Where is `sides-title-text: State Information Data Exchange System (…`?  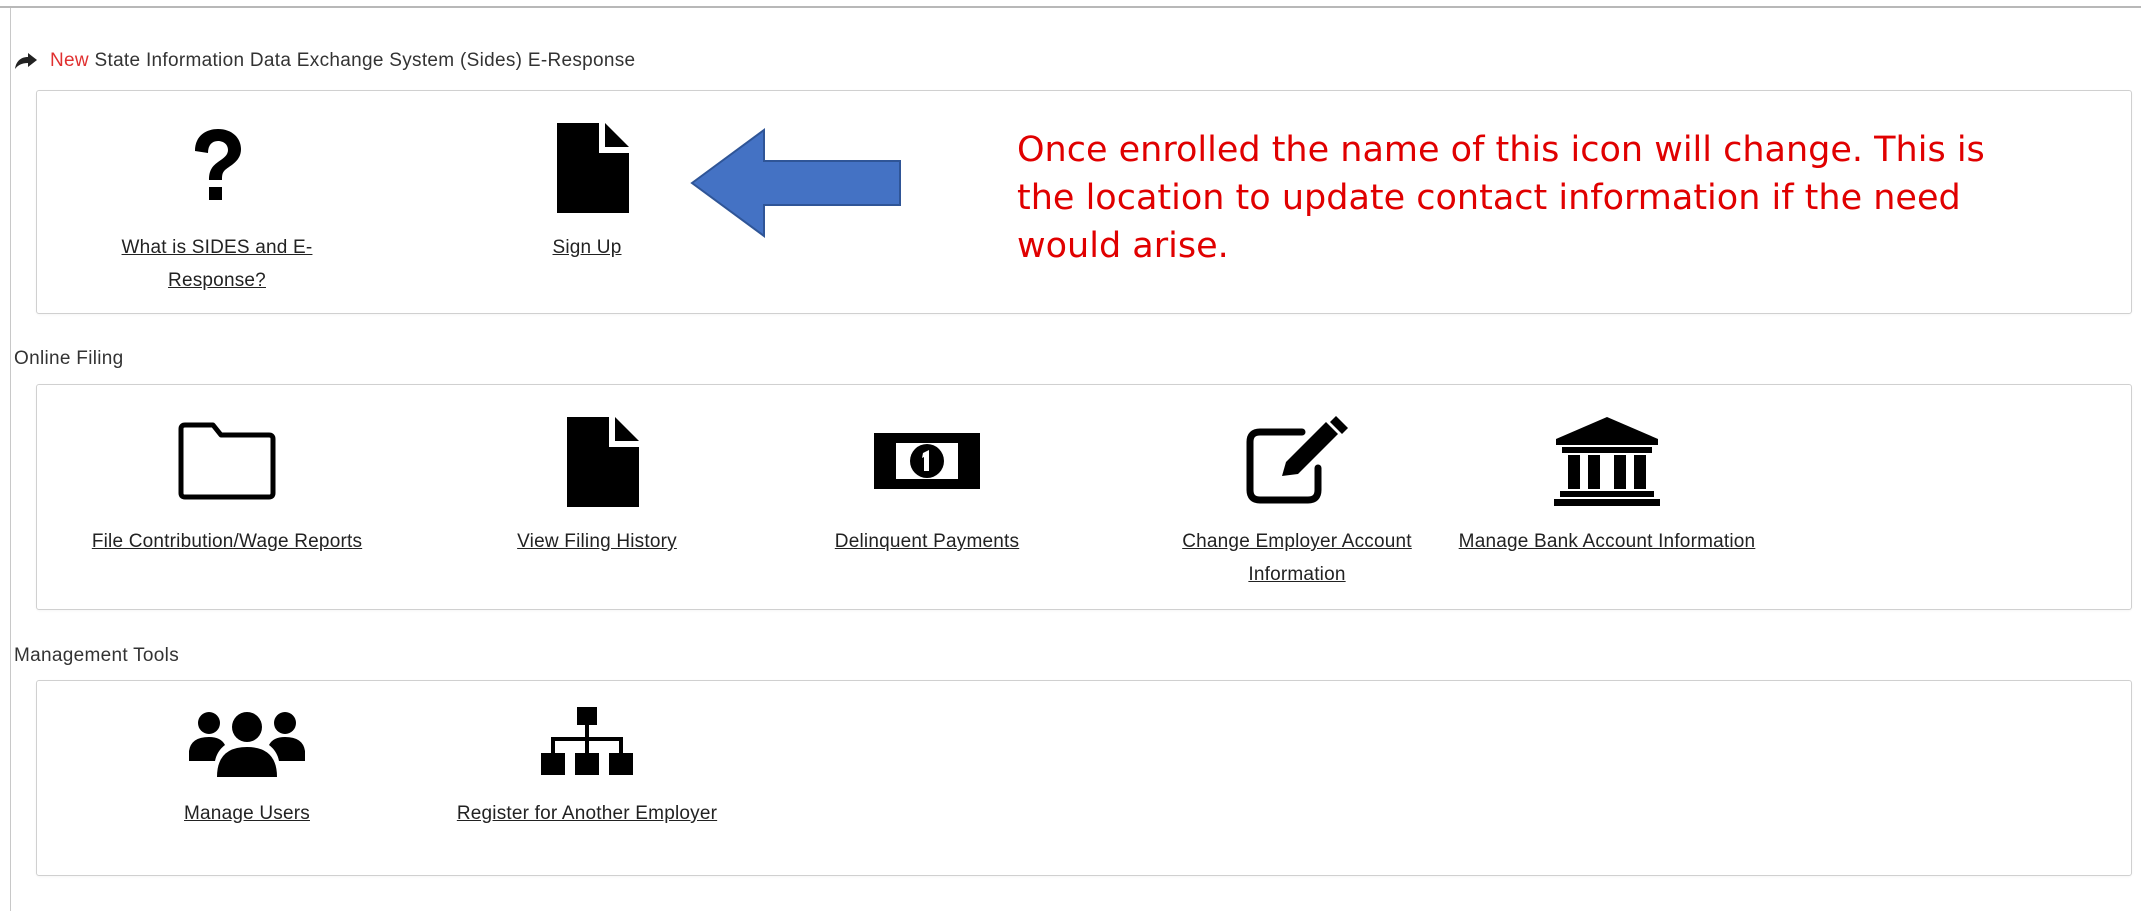
sides-title-text: State Information Data Exchange System (… is located at coordinates (365, 60).